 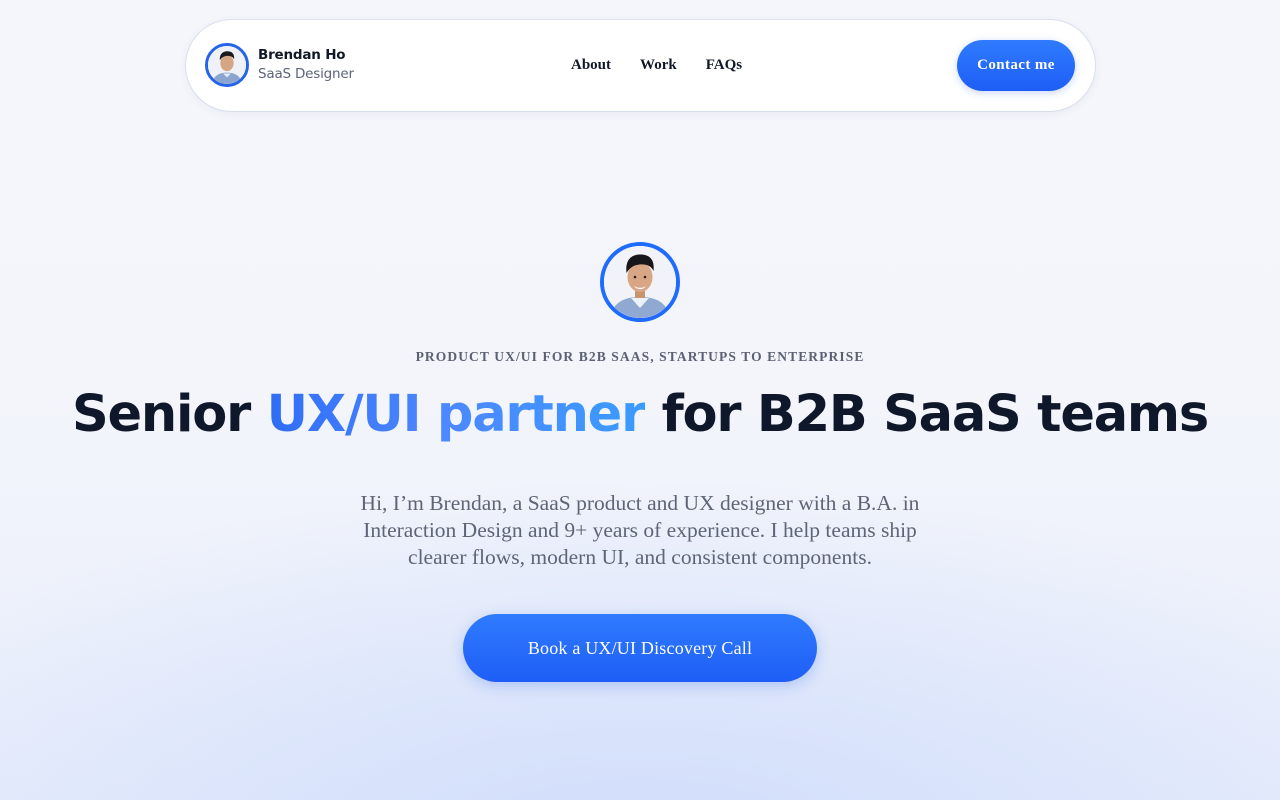 What do you see at coordinates (1016, 65) in the screenshot?
I see `contact-button: Contact me` at bounding box center [1016, 65].